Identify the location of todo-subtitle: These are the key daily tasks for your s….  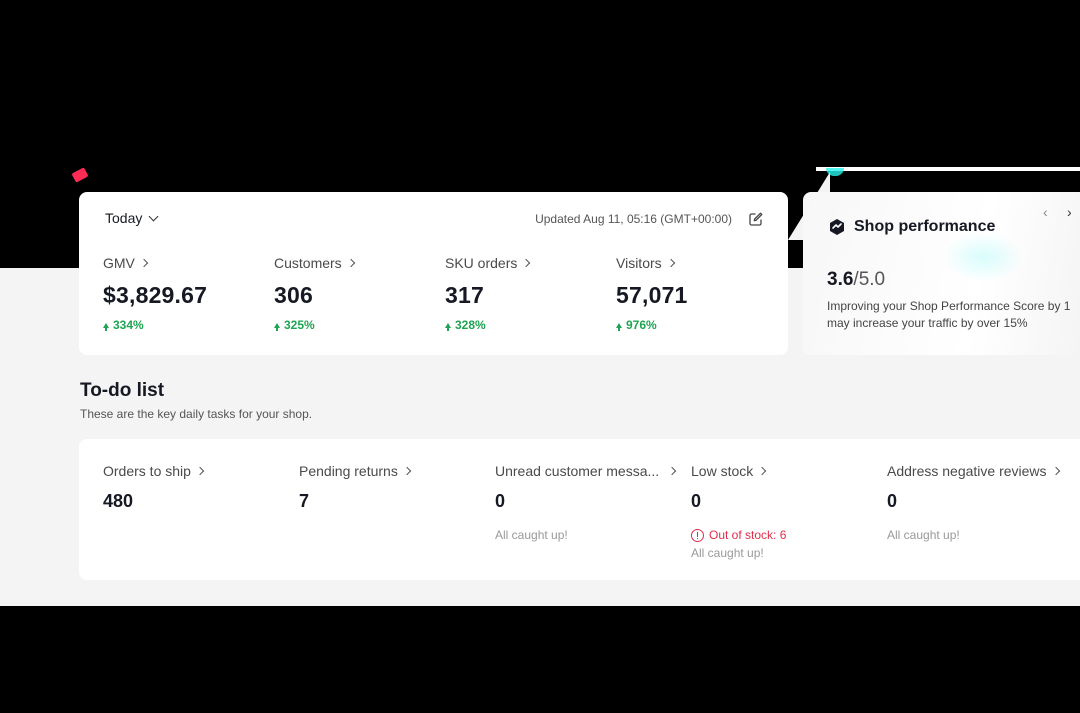
(196, 414).